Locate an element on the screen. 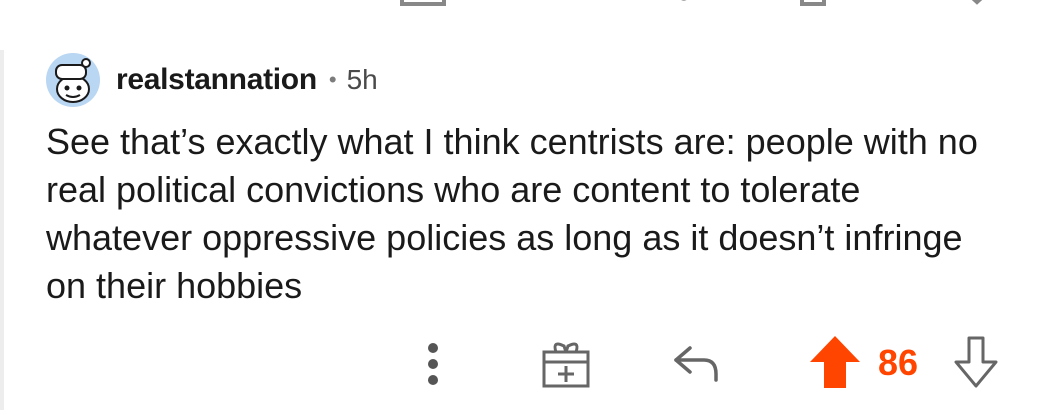  vote-score: 86 is located at coordinates (898, 362).